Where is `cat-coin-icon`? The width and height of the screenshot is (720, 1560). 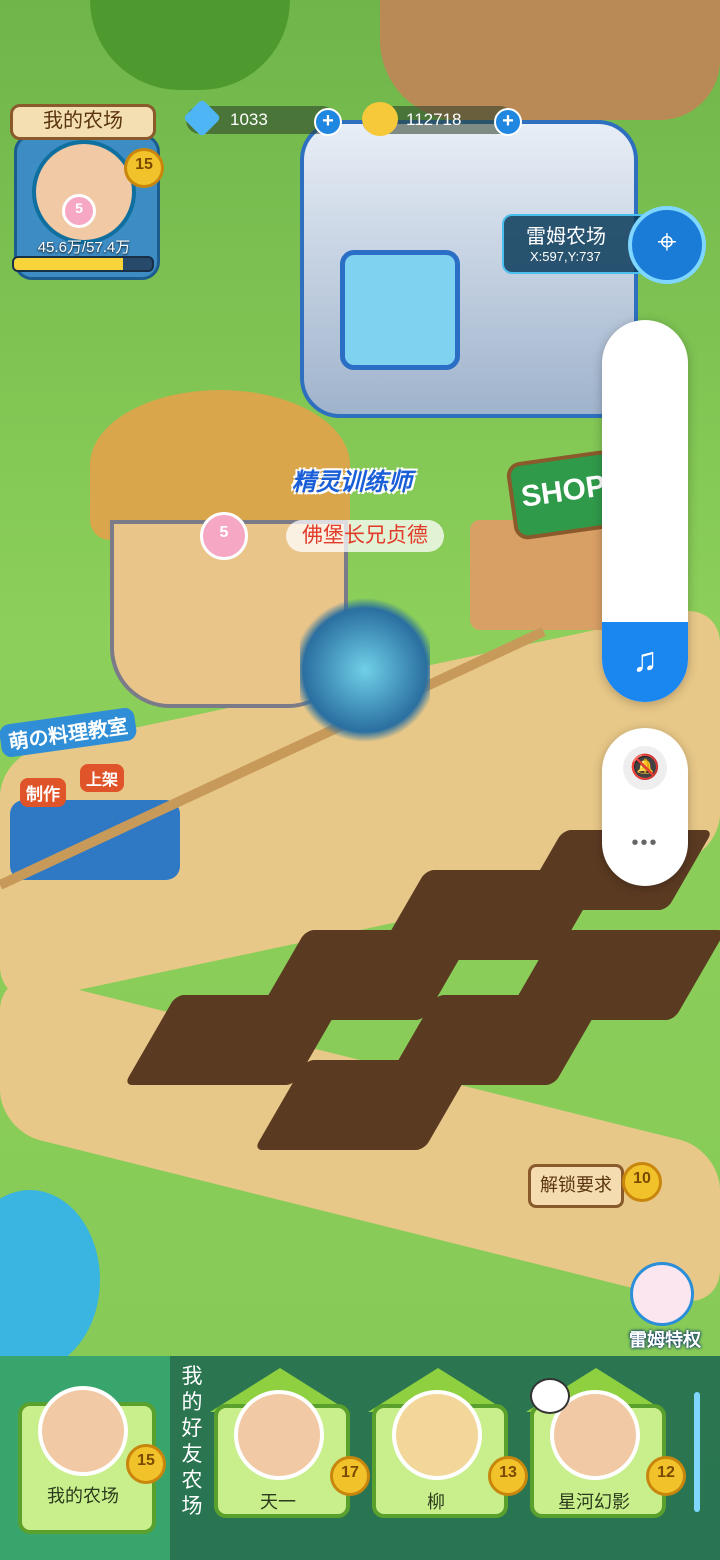 cat-coin-icon is located at coordinates (380, 119).